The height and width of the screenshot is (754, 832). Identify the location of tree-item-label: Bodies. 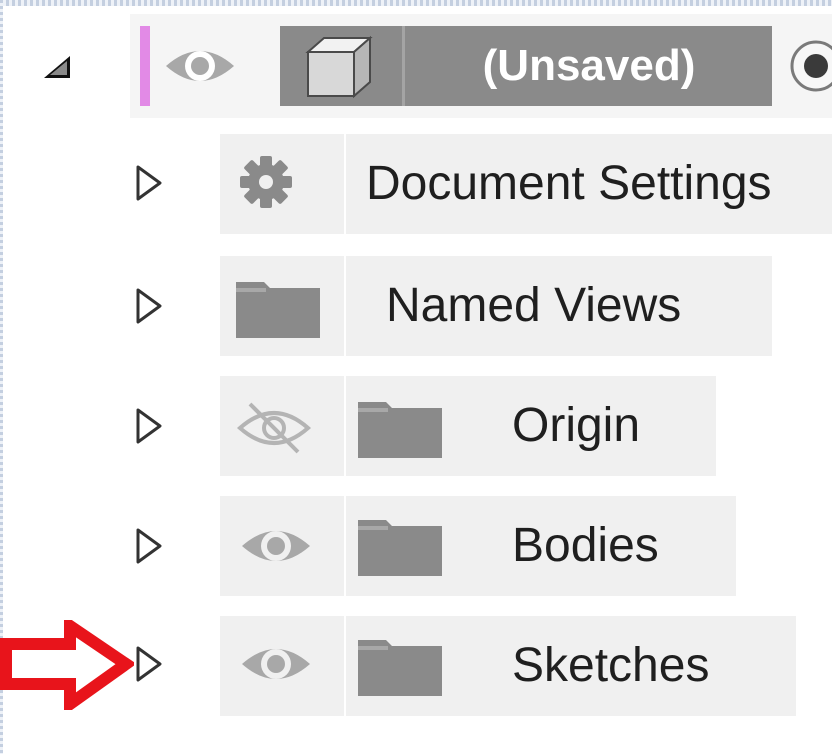
(585, 545).